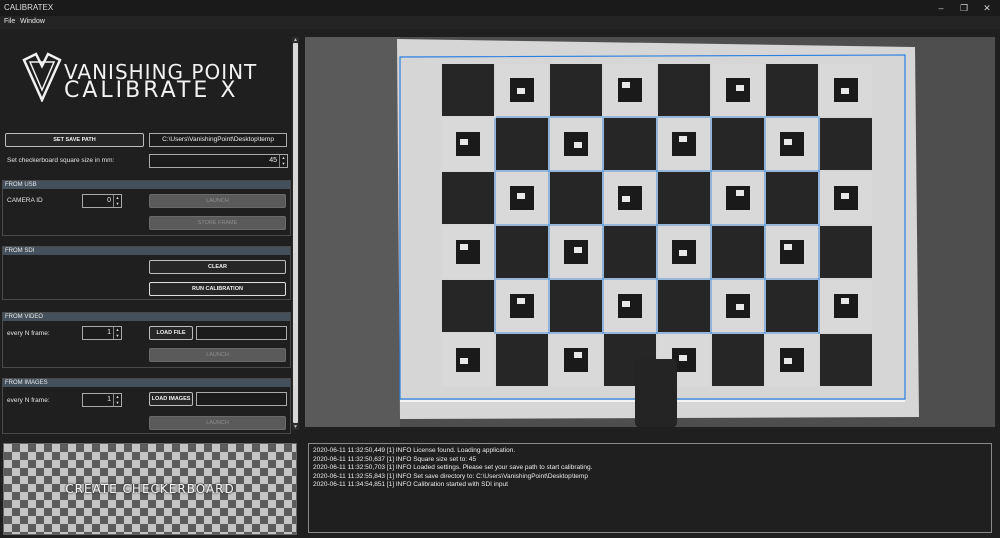 The height and width of the screenshot is (538, 1000). I want to click on square-size-value: 45, so click(273, 160).